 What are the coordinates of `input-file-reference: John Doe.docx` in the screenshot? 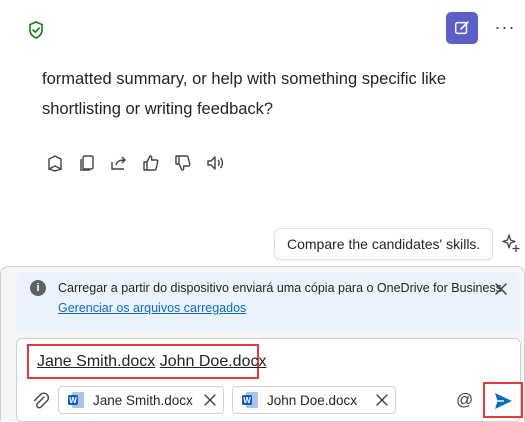 It's located at (213, 361).